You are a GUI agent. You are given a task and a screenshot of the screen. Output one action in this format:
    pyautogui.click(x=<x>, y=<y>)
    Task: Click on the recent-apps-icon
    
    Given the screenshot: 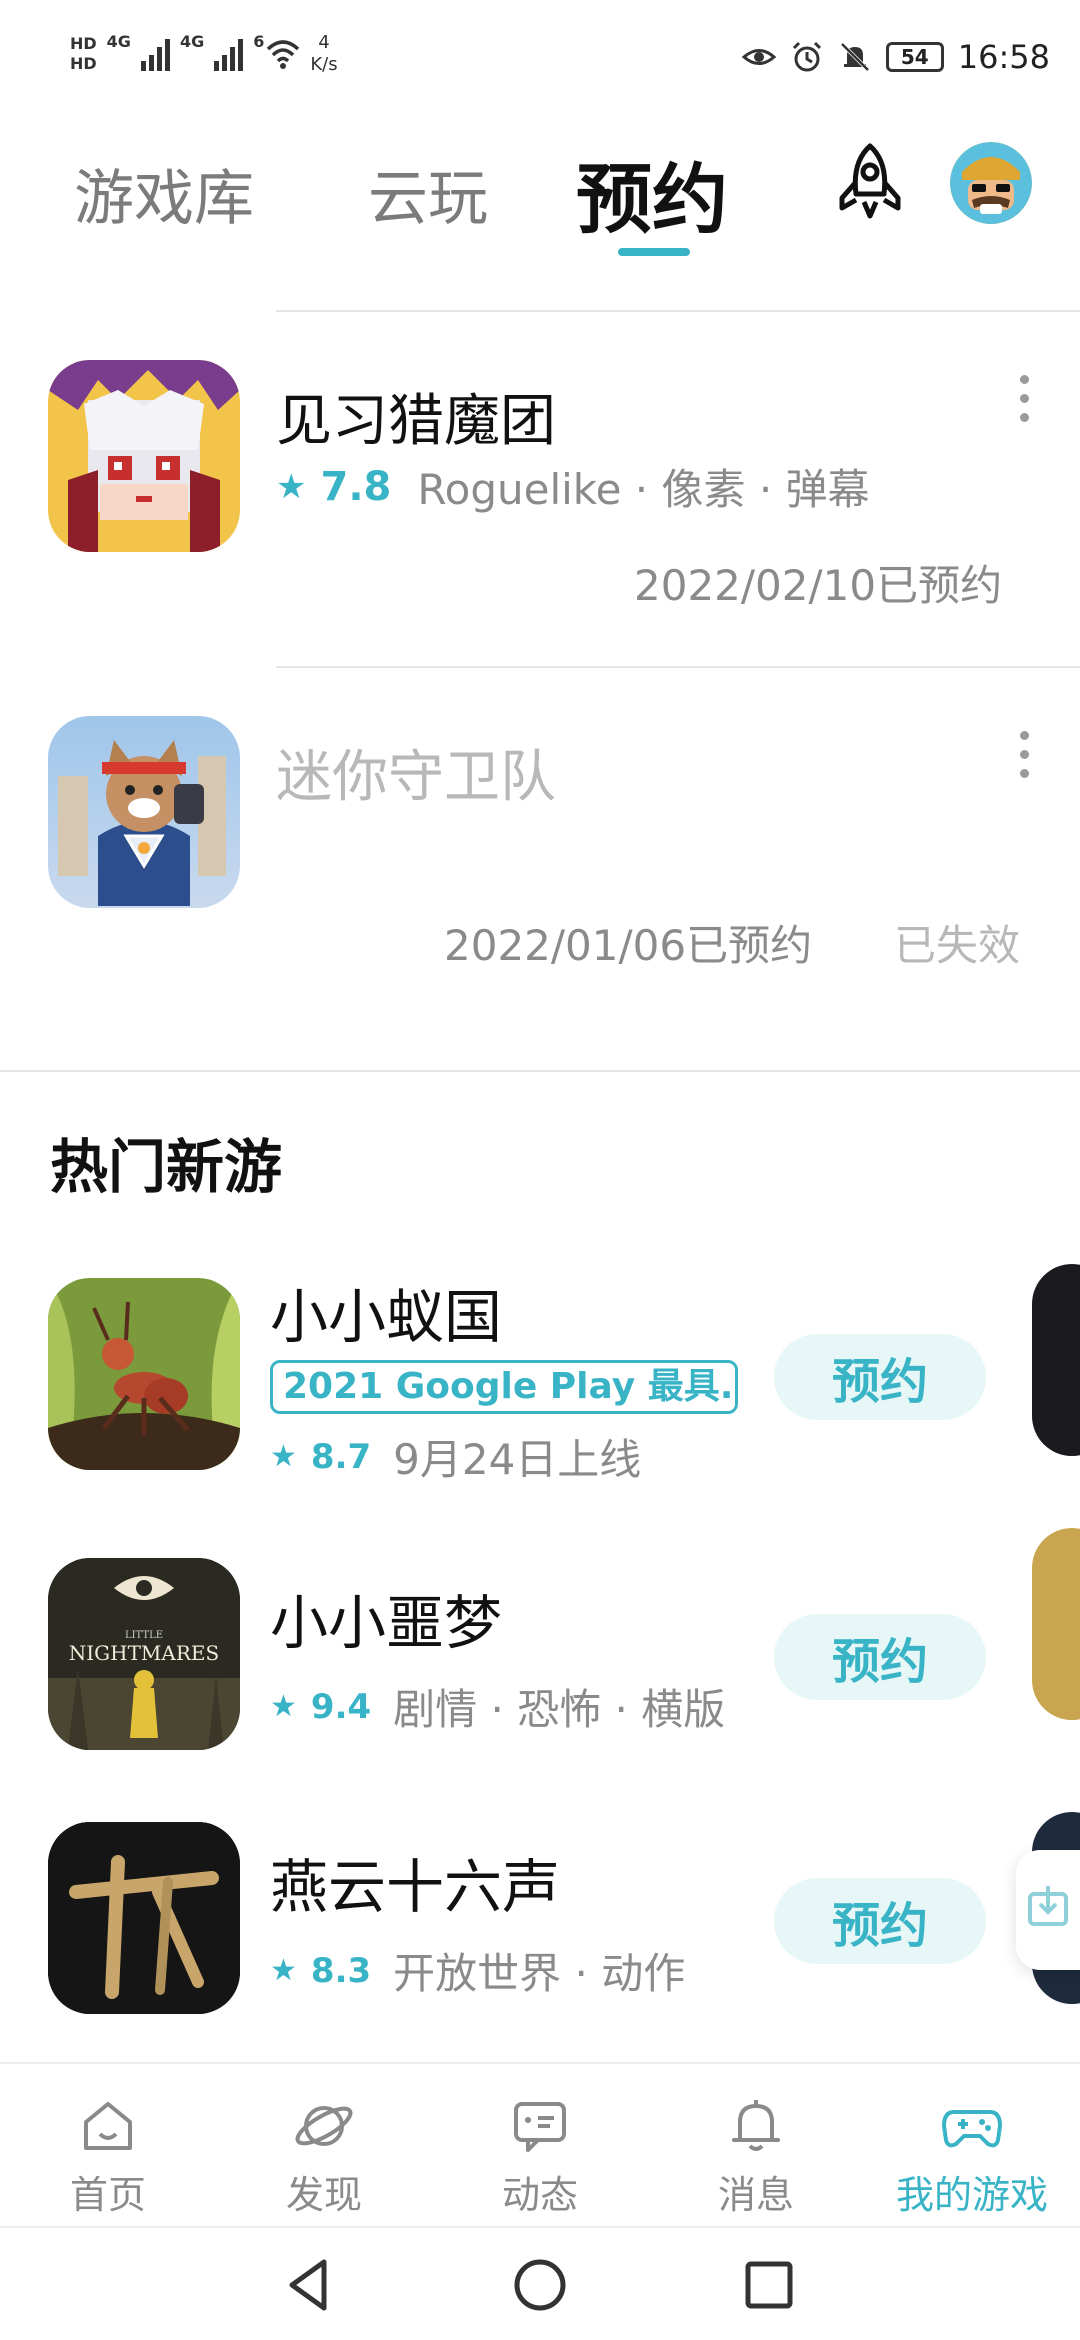 What is the action you would take?
    pyautogui.click(x=769, y=2285)
    